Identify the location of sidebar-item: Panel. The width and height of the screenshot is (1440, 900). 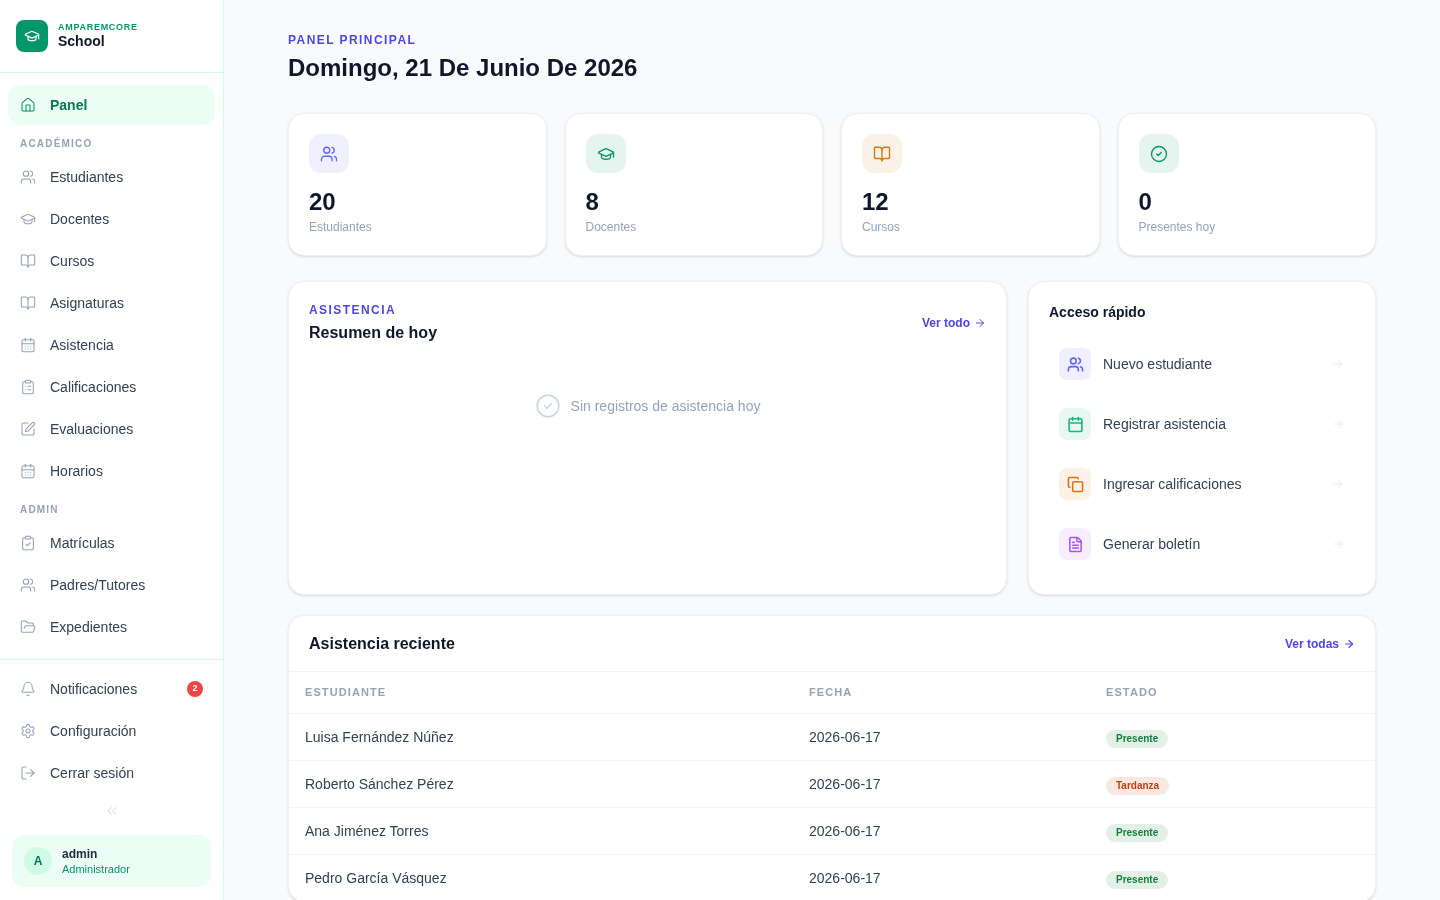
(111, 105).